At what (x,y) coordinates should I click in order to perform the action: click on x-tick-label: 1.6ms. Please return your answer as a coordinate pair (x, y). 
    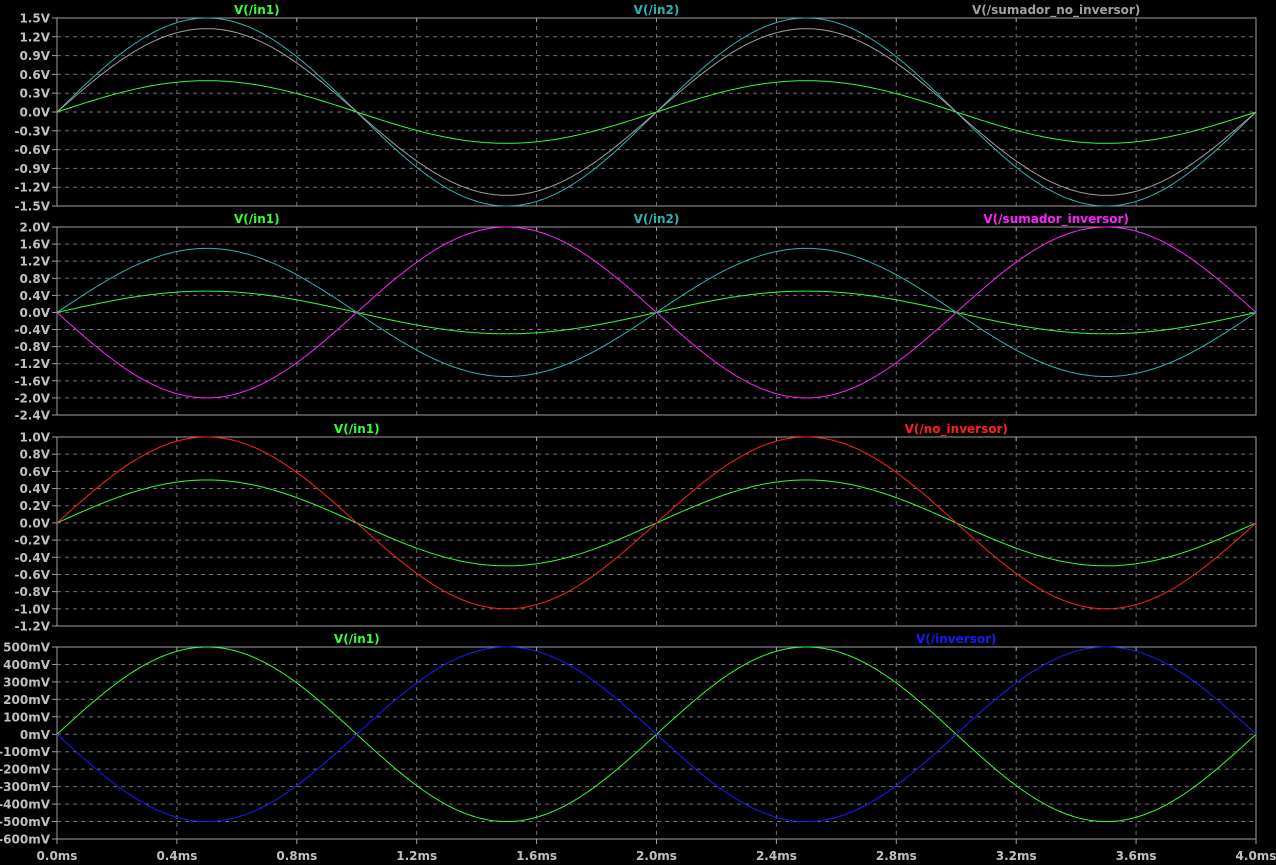
    Looking at the image, I should click on (536, 856).